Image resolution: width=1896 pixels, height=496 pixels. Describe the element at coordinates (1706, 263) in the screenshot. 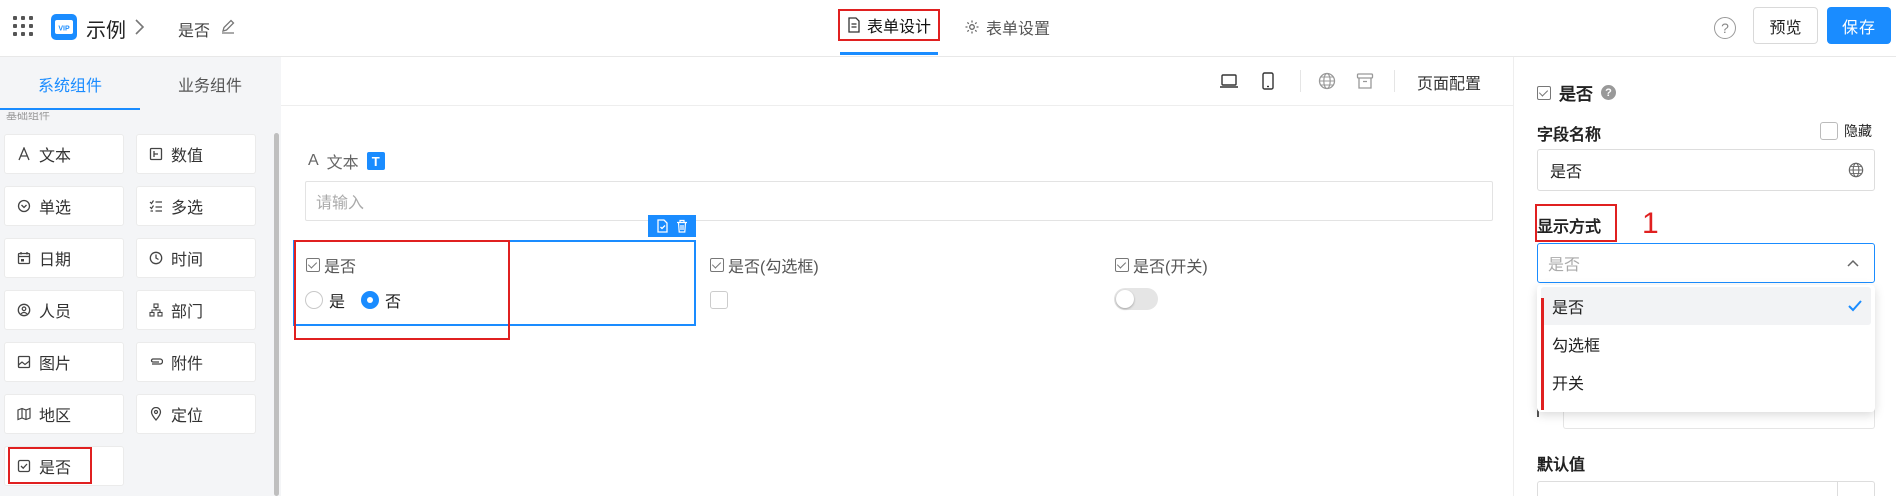

I see `display-mode-select: 是否` at that location.